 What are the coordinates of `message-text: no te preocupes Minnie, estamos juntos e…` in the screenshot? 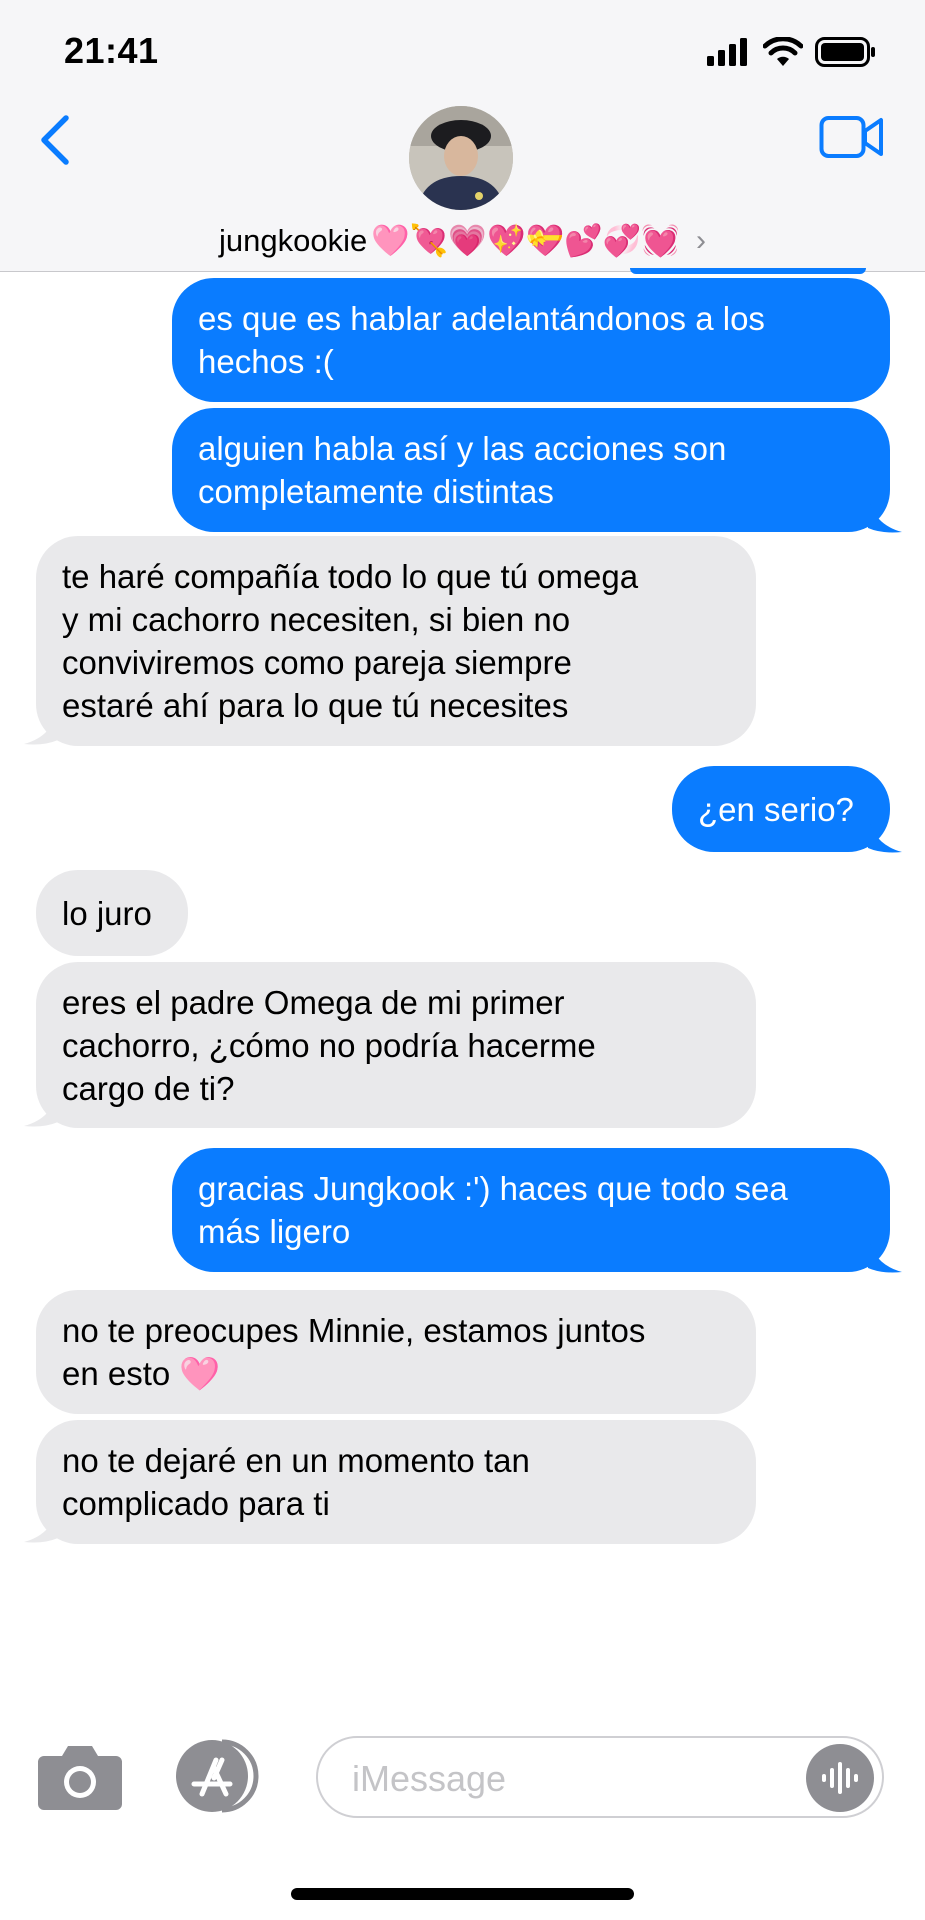 It's located at (354, 1352).